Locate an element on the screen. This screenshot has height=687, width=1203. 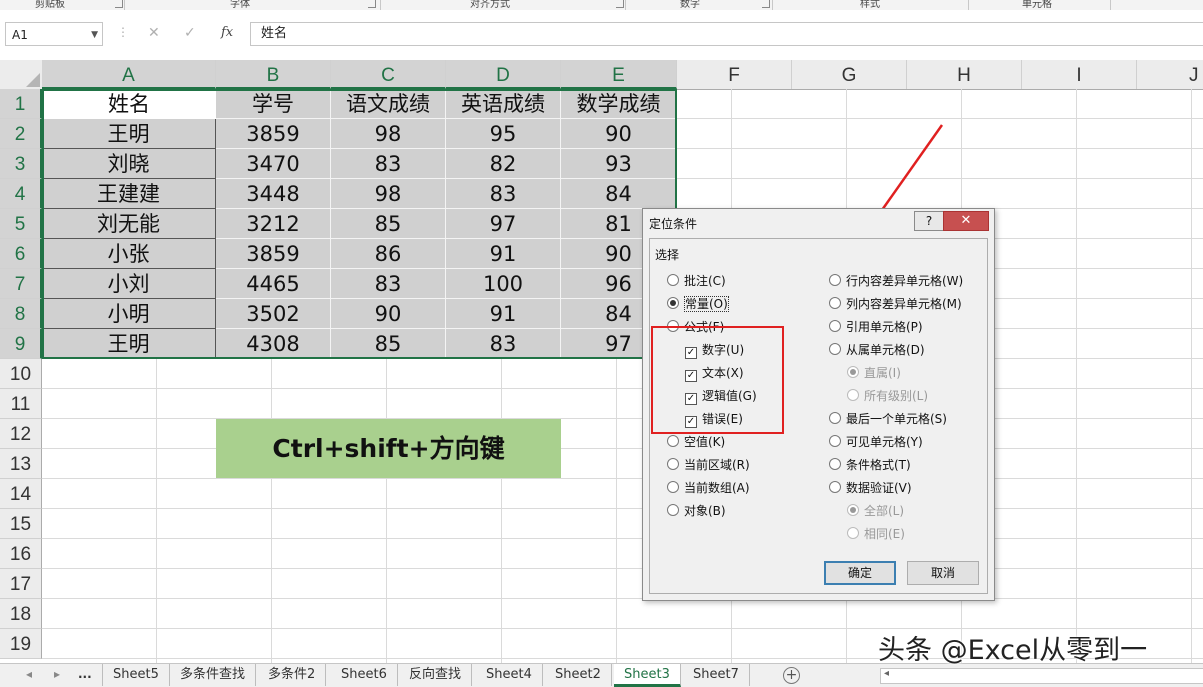
column-header-j: J is located at coordinates (1170, 74).